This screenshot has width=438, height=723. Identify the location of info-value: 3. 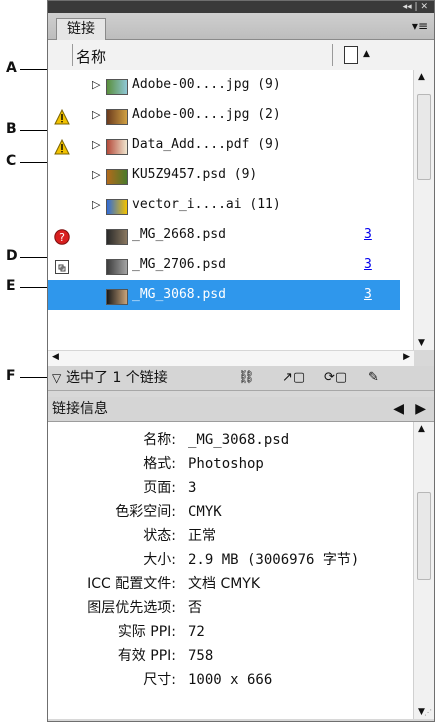
(192, 488).